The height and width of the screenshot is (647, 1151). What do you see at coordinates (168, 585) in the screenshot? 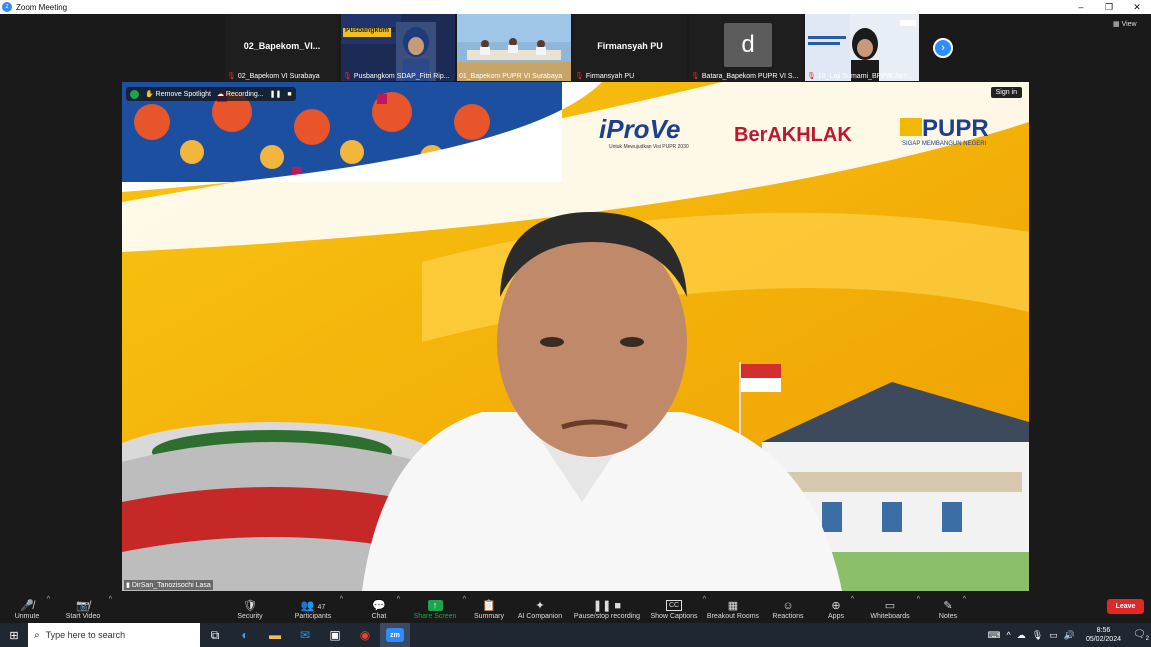
I see `speaker-name-label: ▮ DirSan_Tanozisochi Lasa` at bounding box center [168, 585].